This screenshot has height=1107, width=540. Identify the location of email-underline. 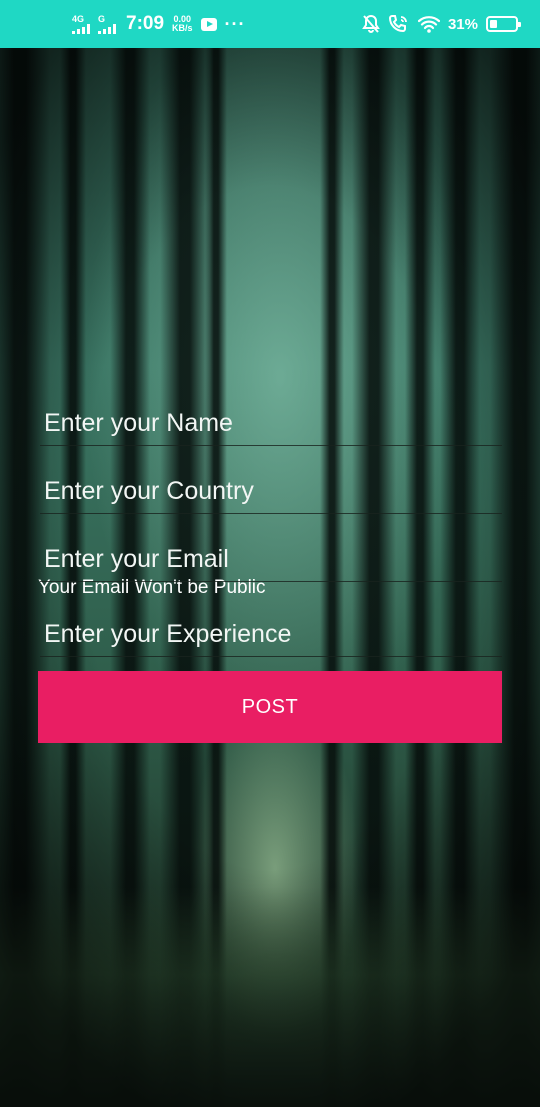
(271, 581).